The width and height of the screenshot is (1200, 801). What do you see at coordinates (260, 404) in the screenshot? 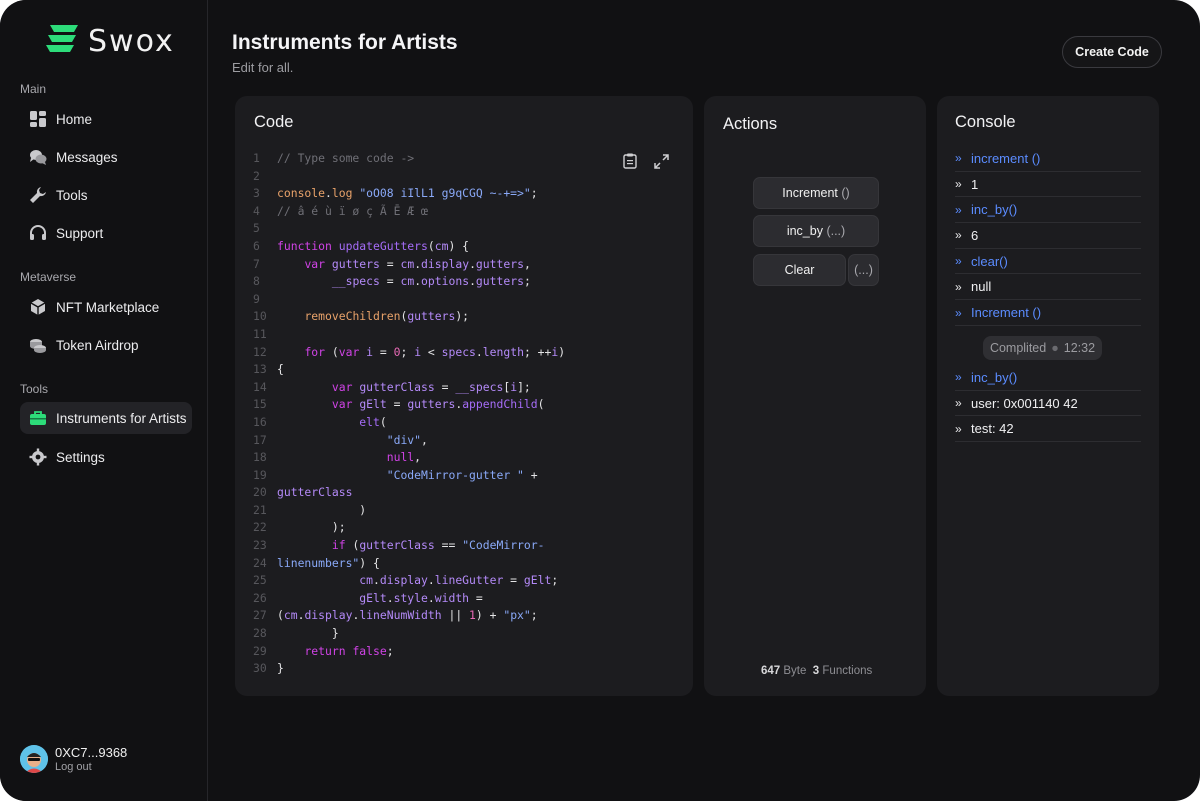
I see `line-number: 15` at bounding box center [260, 404].